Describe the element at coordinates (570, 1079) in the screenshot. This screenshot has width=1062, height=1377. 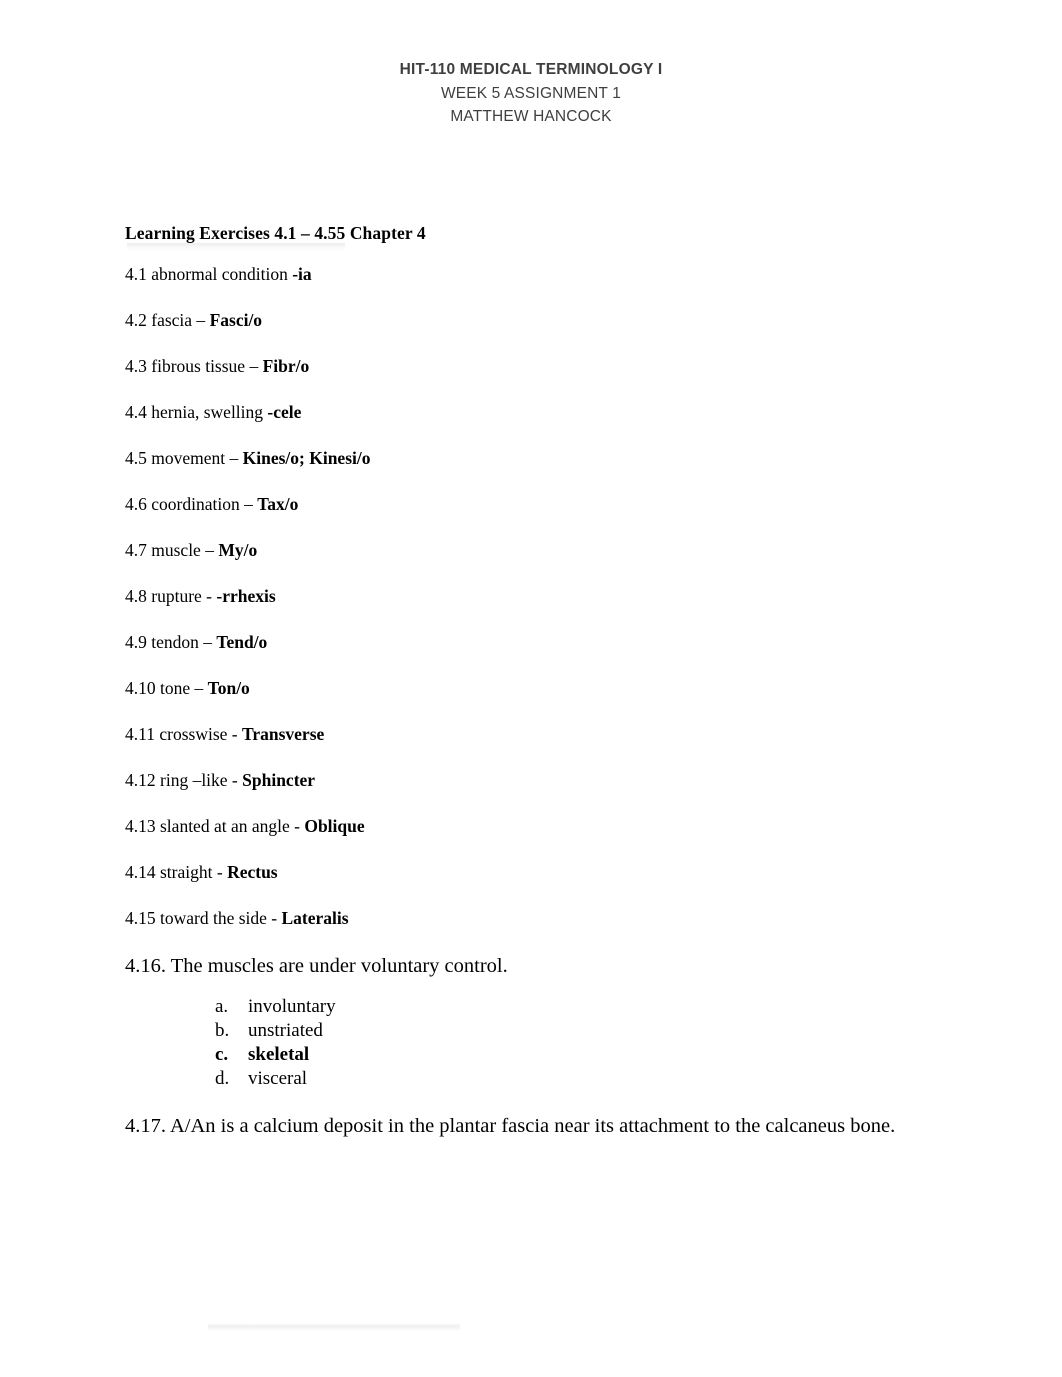
I see `choice-item: d. visceral` at that location.